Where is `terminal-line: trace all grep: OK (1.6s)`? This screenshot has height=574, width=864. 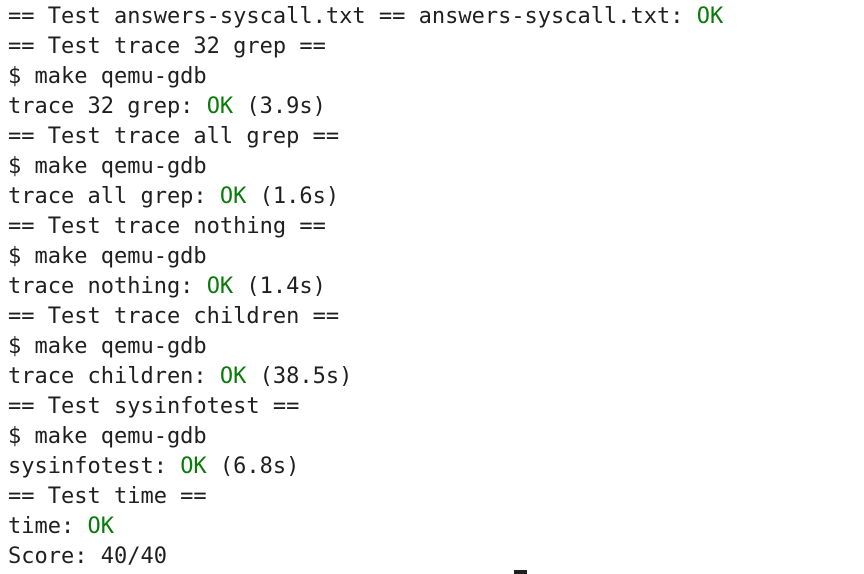
terminal-line: trace all grep: OK (1.6s) is located at coordinates (173, 197).